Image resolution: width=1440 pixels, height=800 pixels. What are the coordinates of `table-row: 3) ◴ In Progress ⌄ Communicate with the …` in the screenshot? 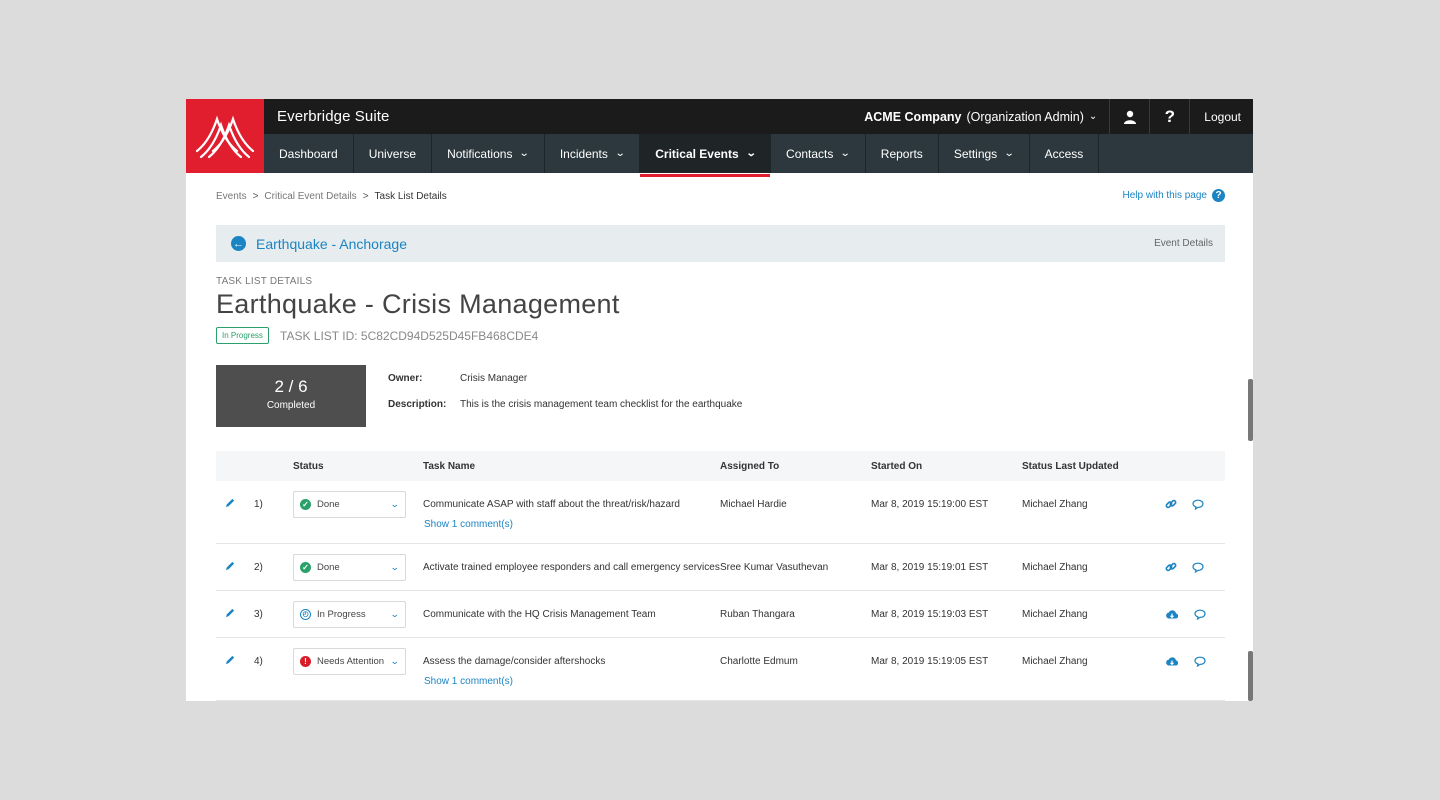 It's located at (720, 614).